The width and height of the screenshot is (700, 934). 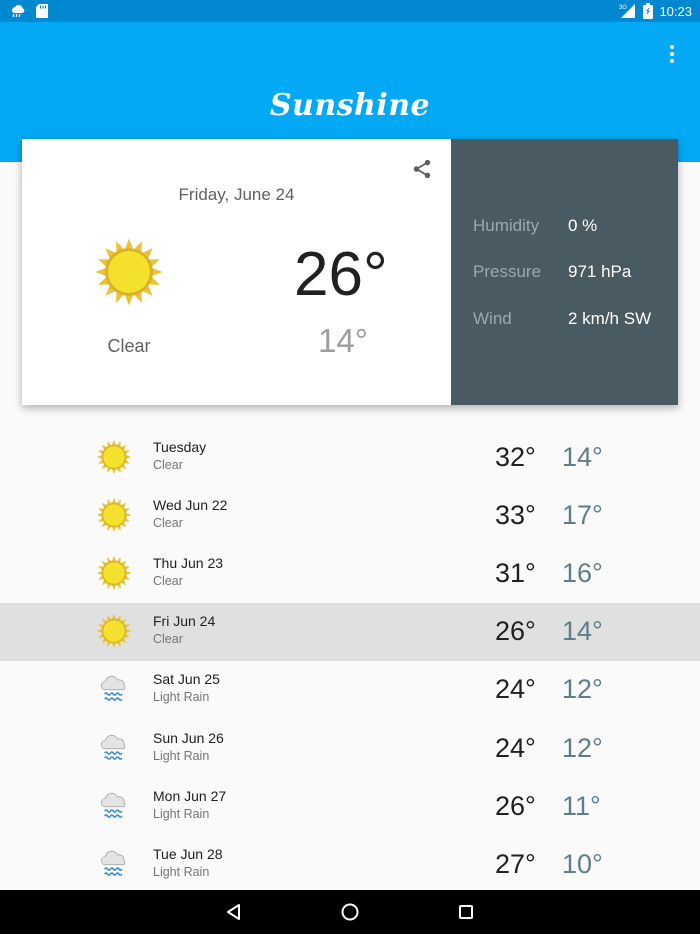 What do you see at coordinates (507, 271) in the screenshot?
I see `pressure-label: Pressure` at bounding box center [507, 271].